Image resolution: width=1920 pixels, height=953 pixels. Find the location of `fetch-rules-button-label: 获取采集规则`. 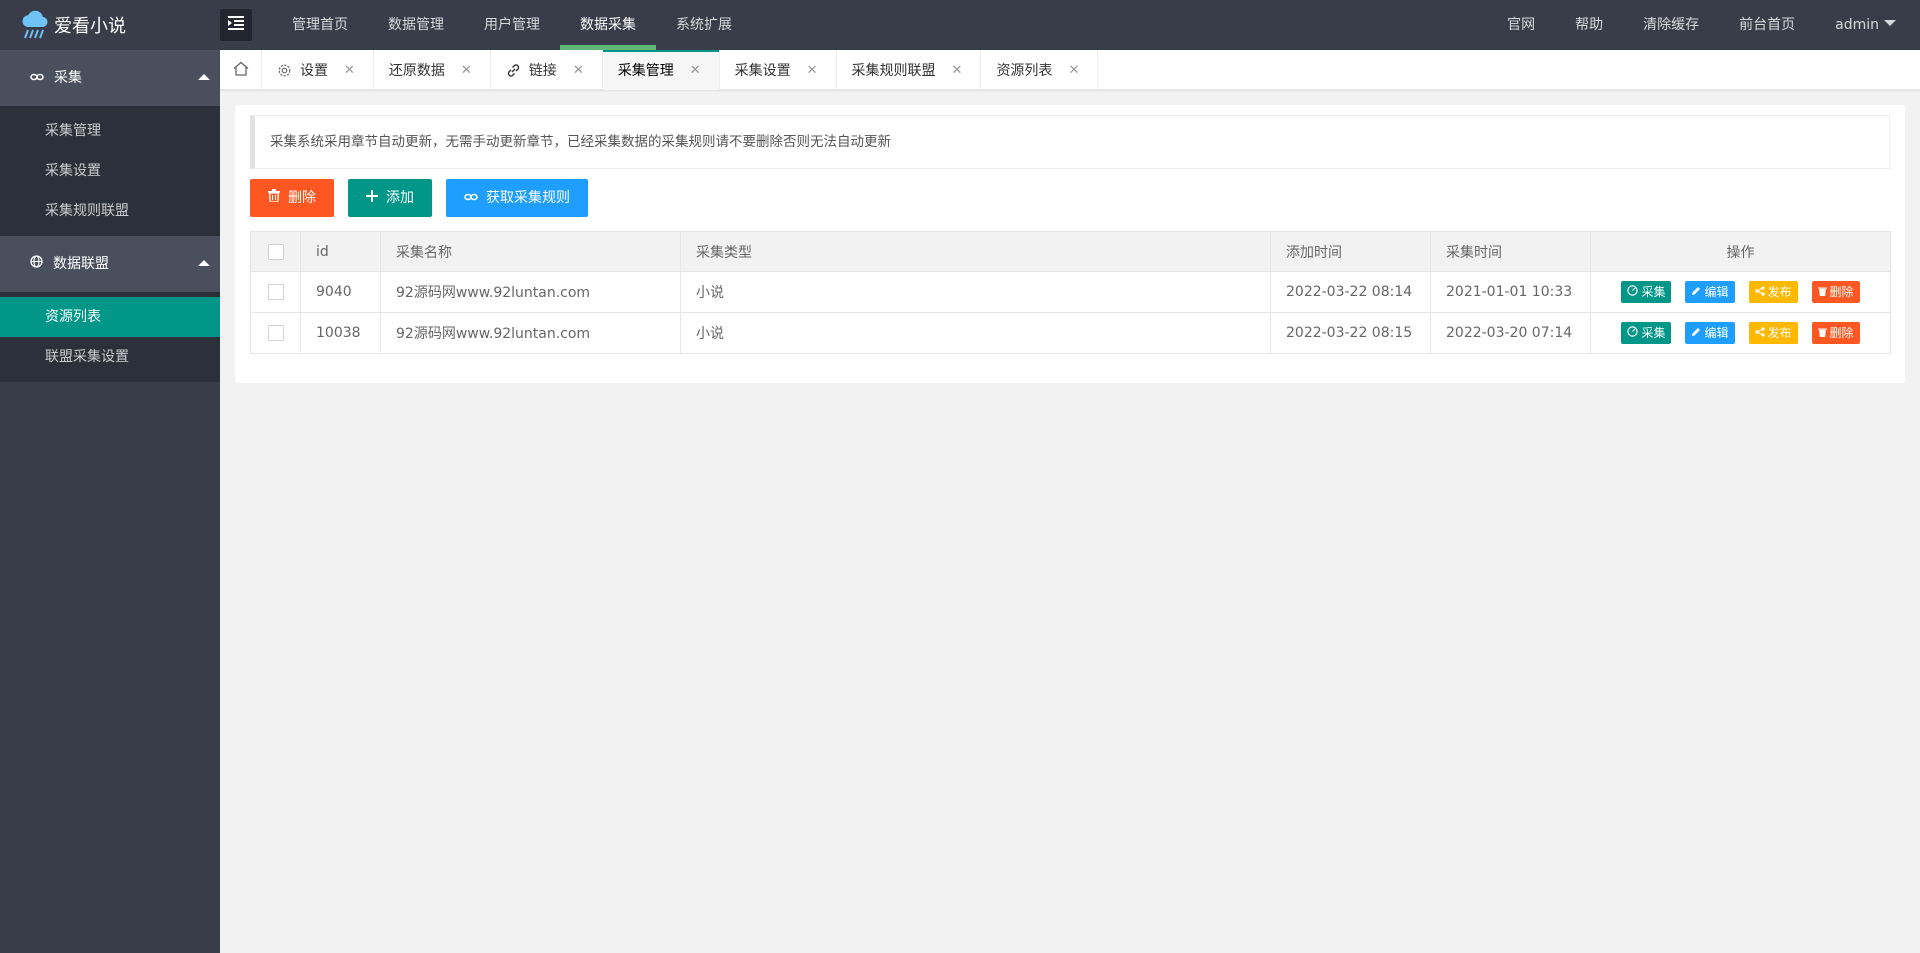

fetch-rules-button-label: 获取采集规则 is located at coordinates (528, 198).